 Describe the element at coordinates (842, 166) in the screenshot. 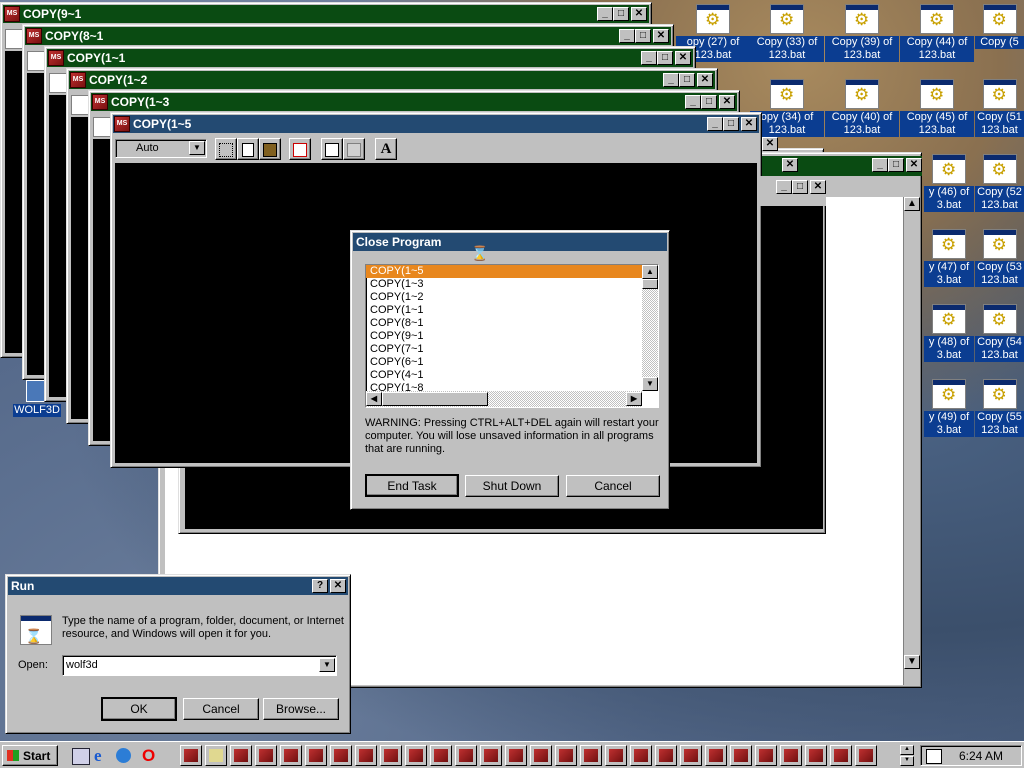

I see `window-partial-2: _ □ ✕ ✕` at that location.